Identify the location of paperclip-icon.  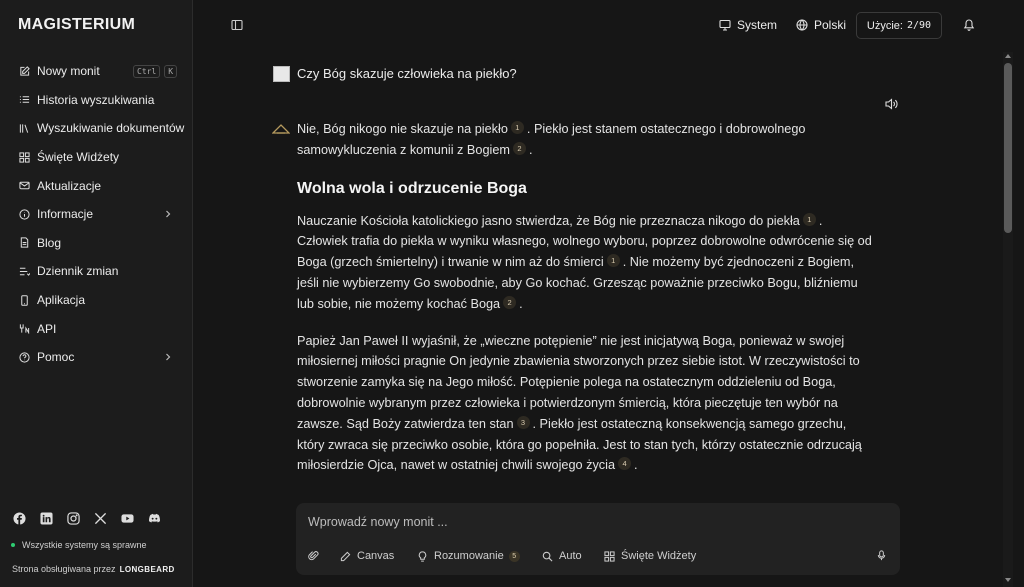
(313, 556).